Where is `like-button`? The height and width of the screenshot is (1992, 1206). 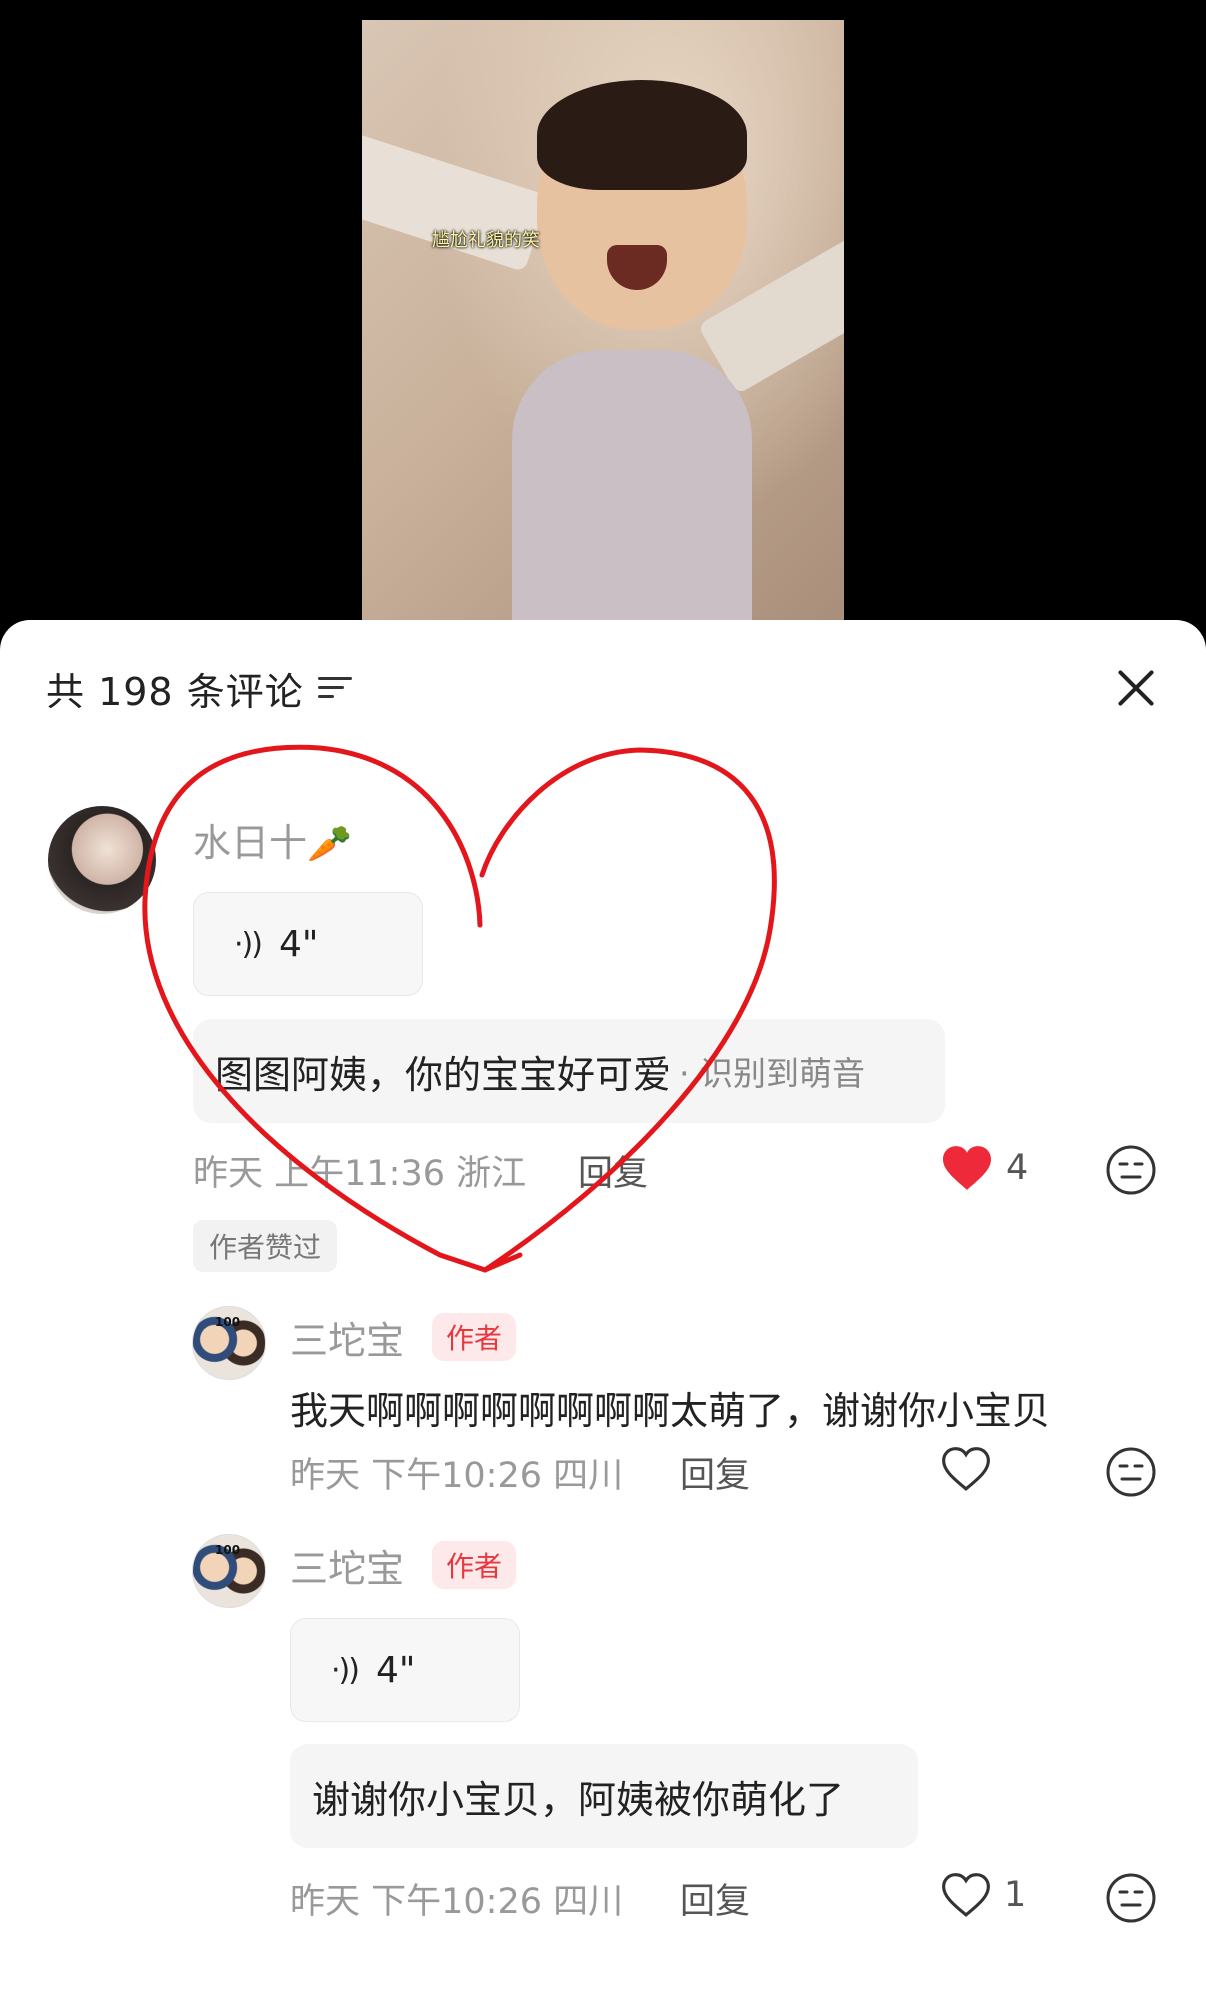
like-button is located at coordinates (972, 1469).